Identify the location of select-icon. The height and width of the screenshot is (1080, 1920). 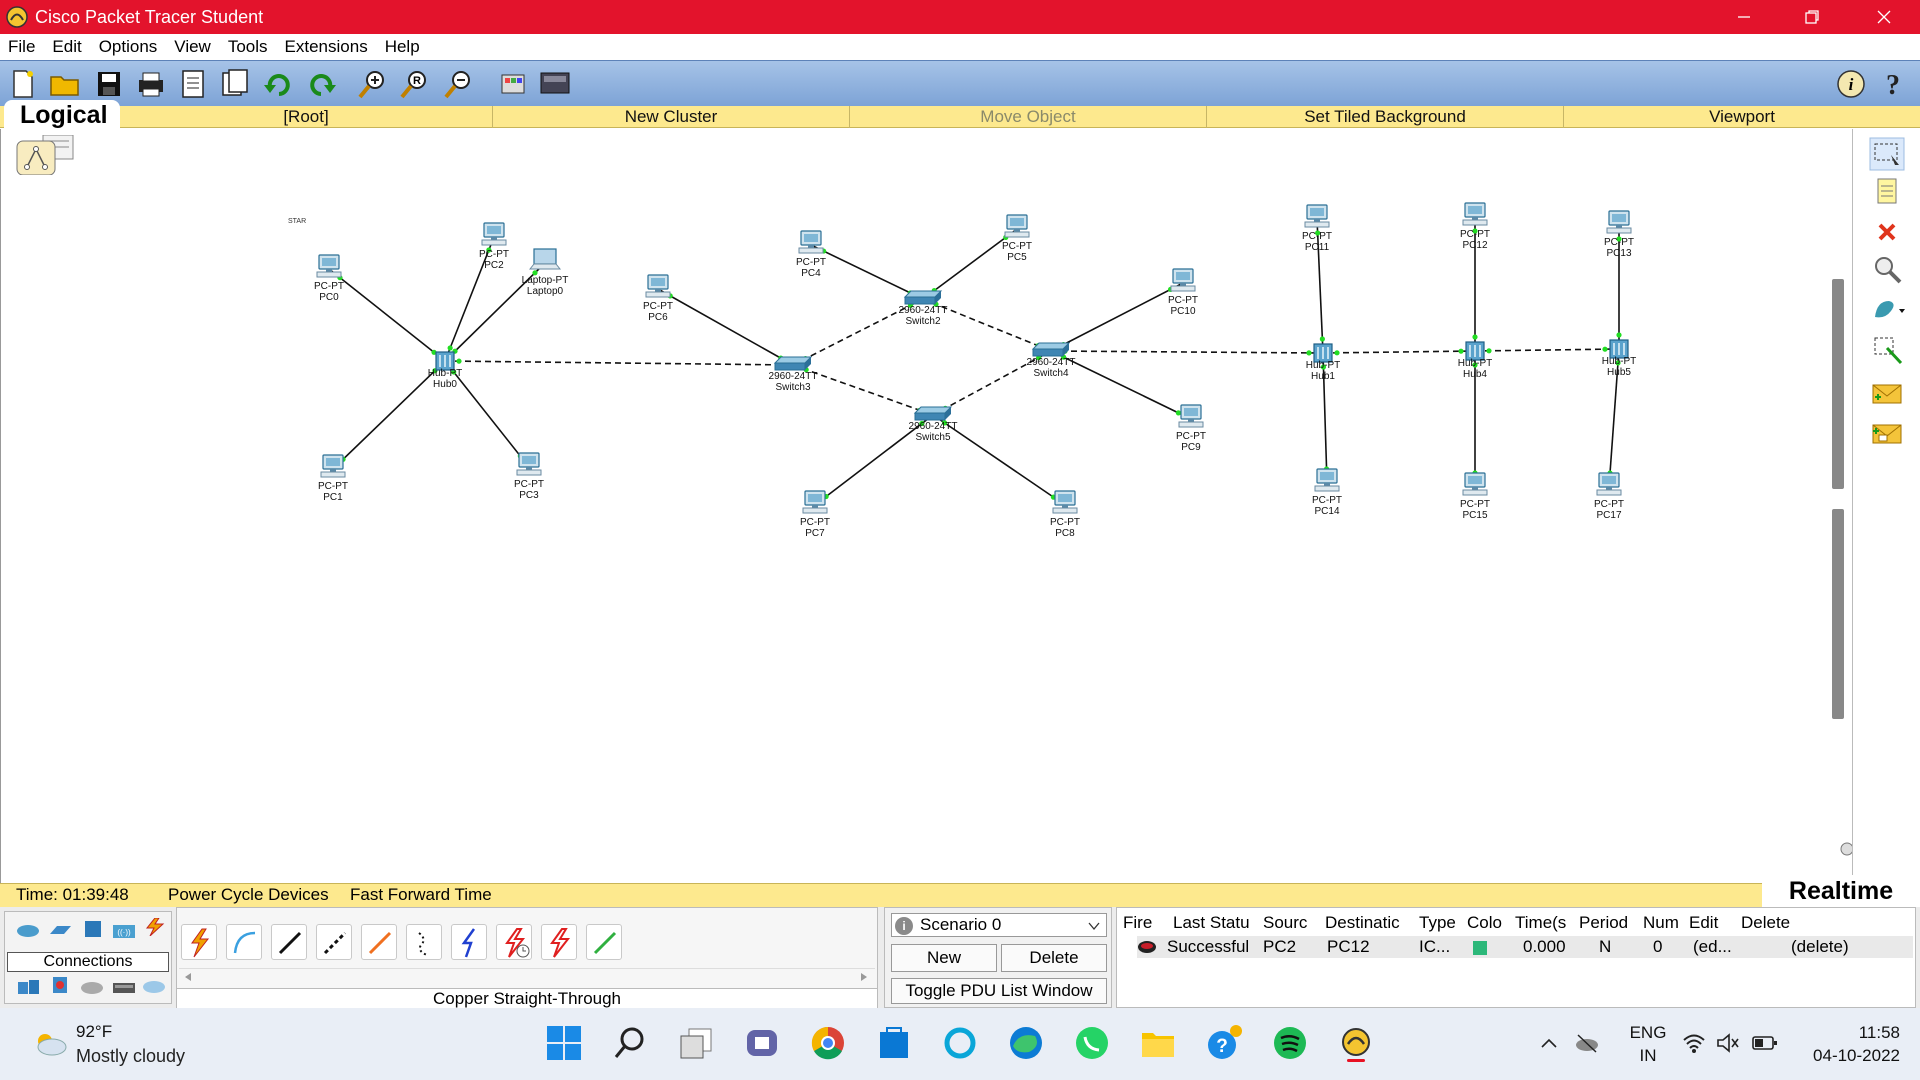
(1887, 154).